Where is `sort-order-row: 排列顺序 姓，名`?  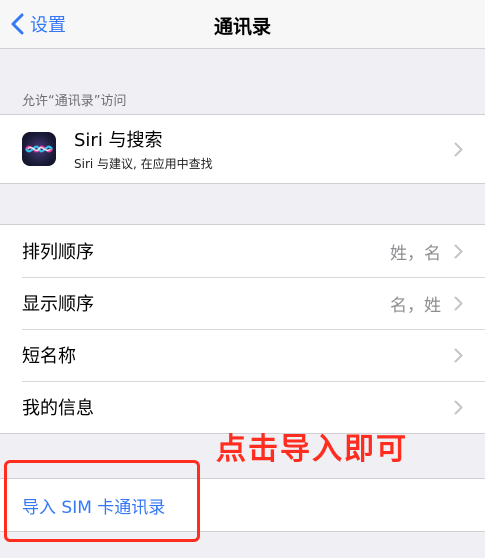 sort-order-row: 排列顺序 姓，名 is located at coordinates (242, 251).